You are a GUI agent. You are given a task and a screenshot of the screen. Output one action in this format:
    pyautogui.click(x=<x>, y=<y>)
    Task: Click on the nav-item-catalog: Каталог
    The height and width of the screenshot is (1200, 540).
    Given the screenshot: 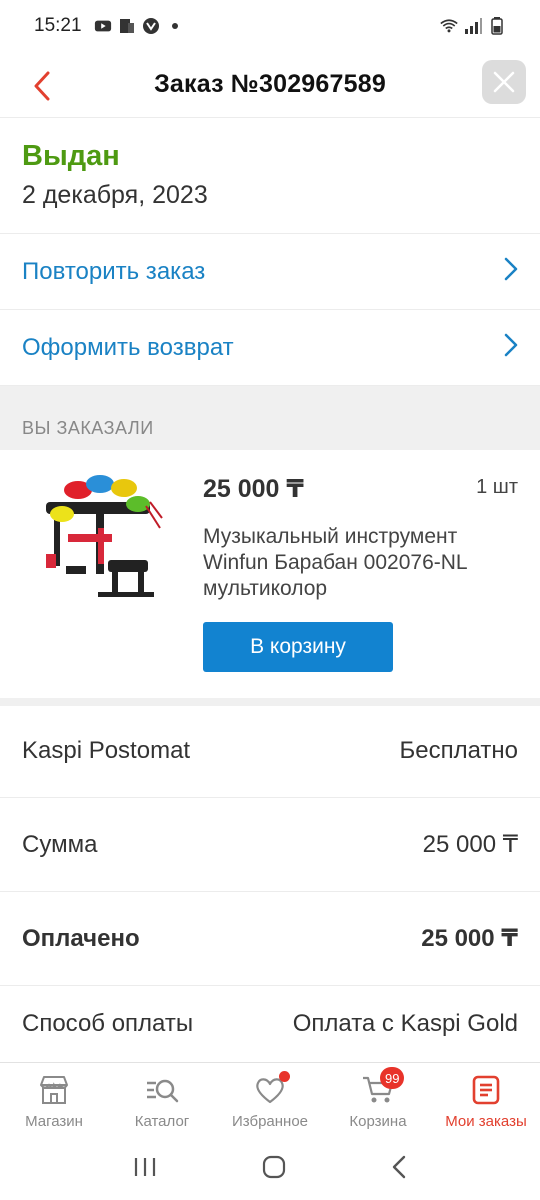 What is the action you would take?
    pyautogui.click(x=162, y=1100)
    